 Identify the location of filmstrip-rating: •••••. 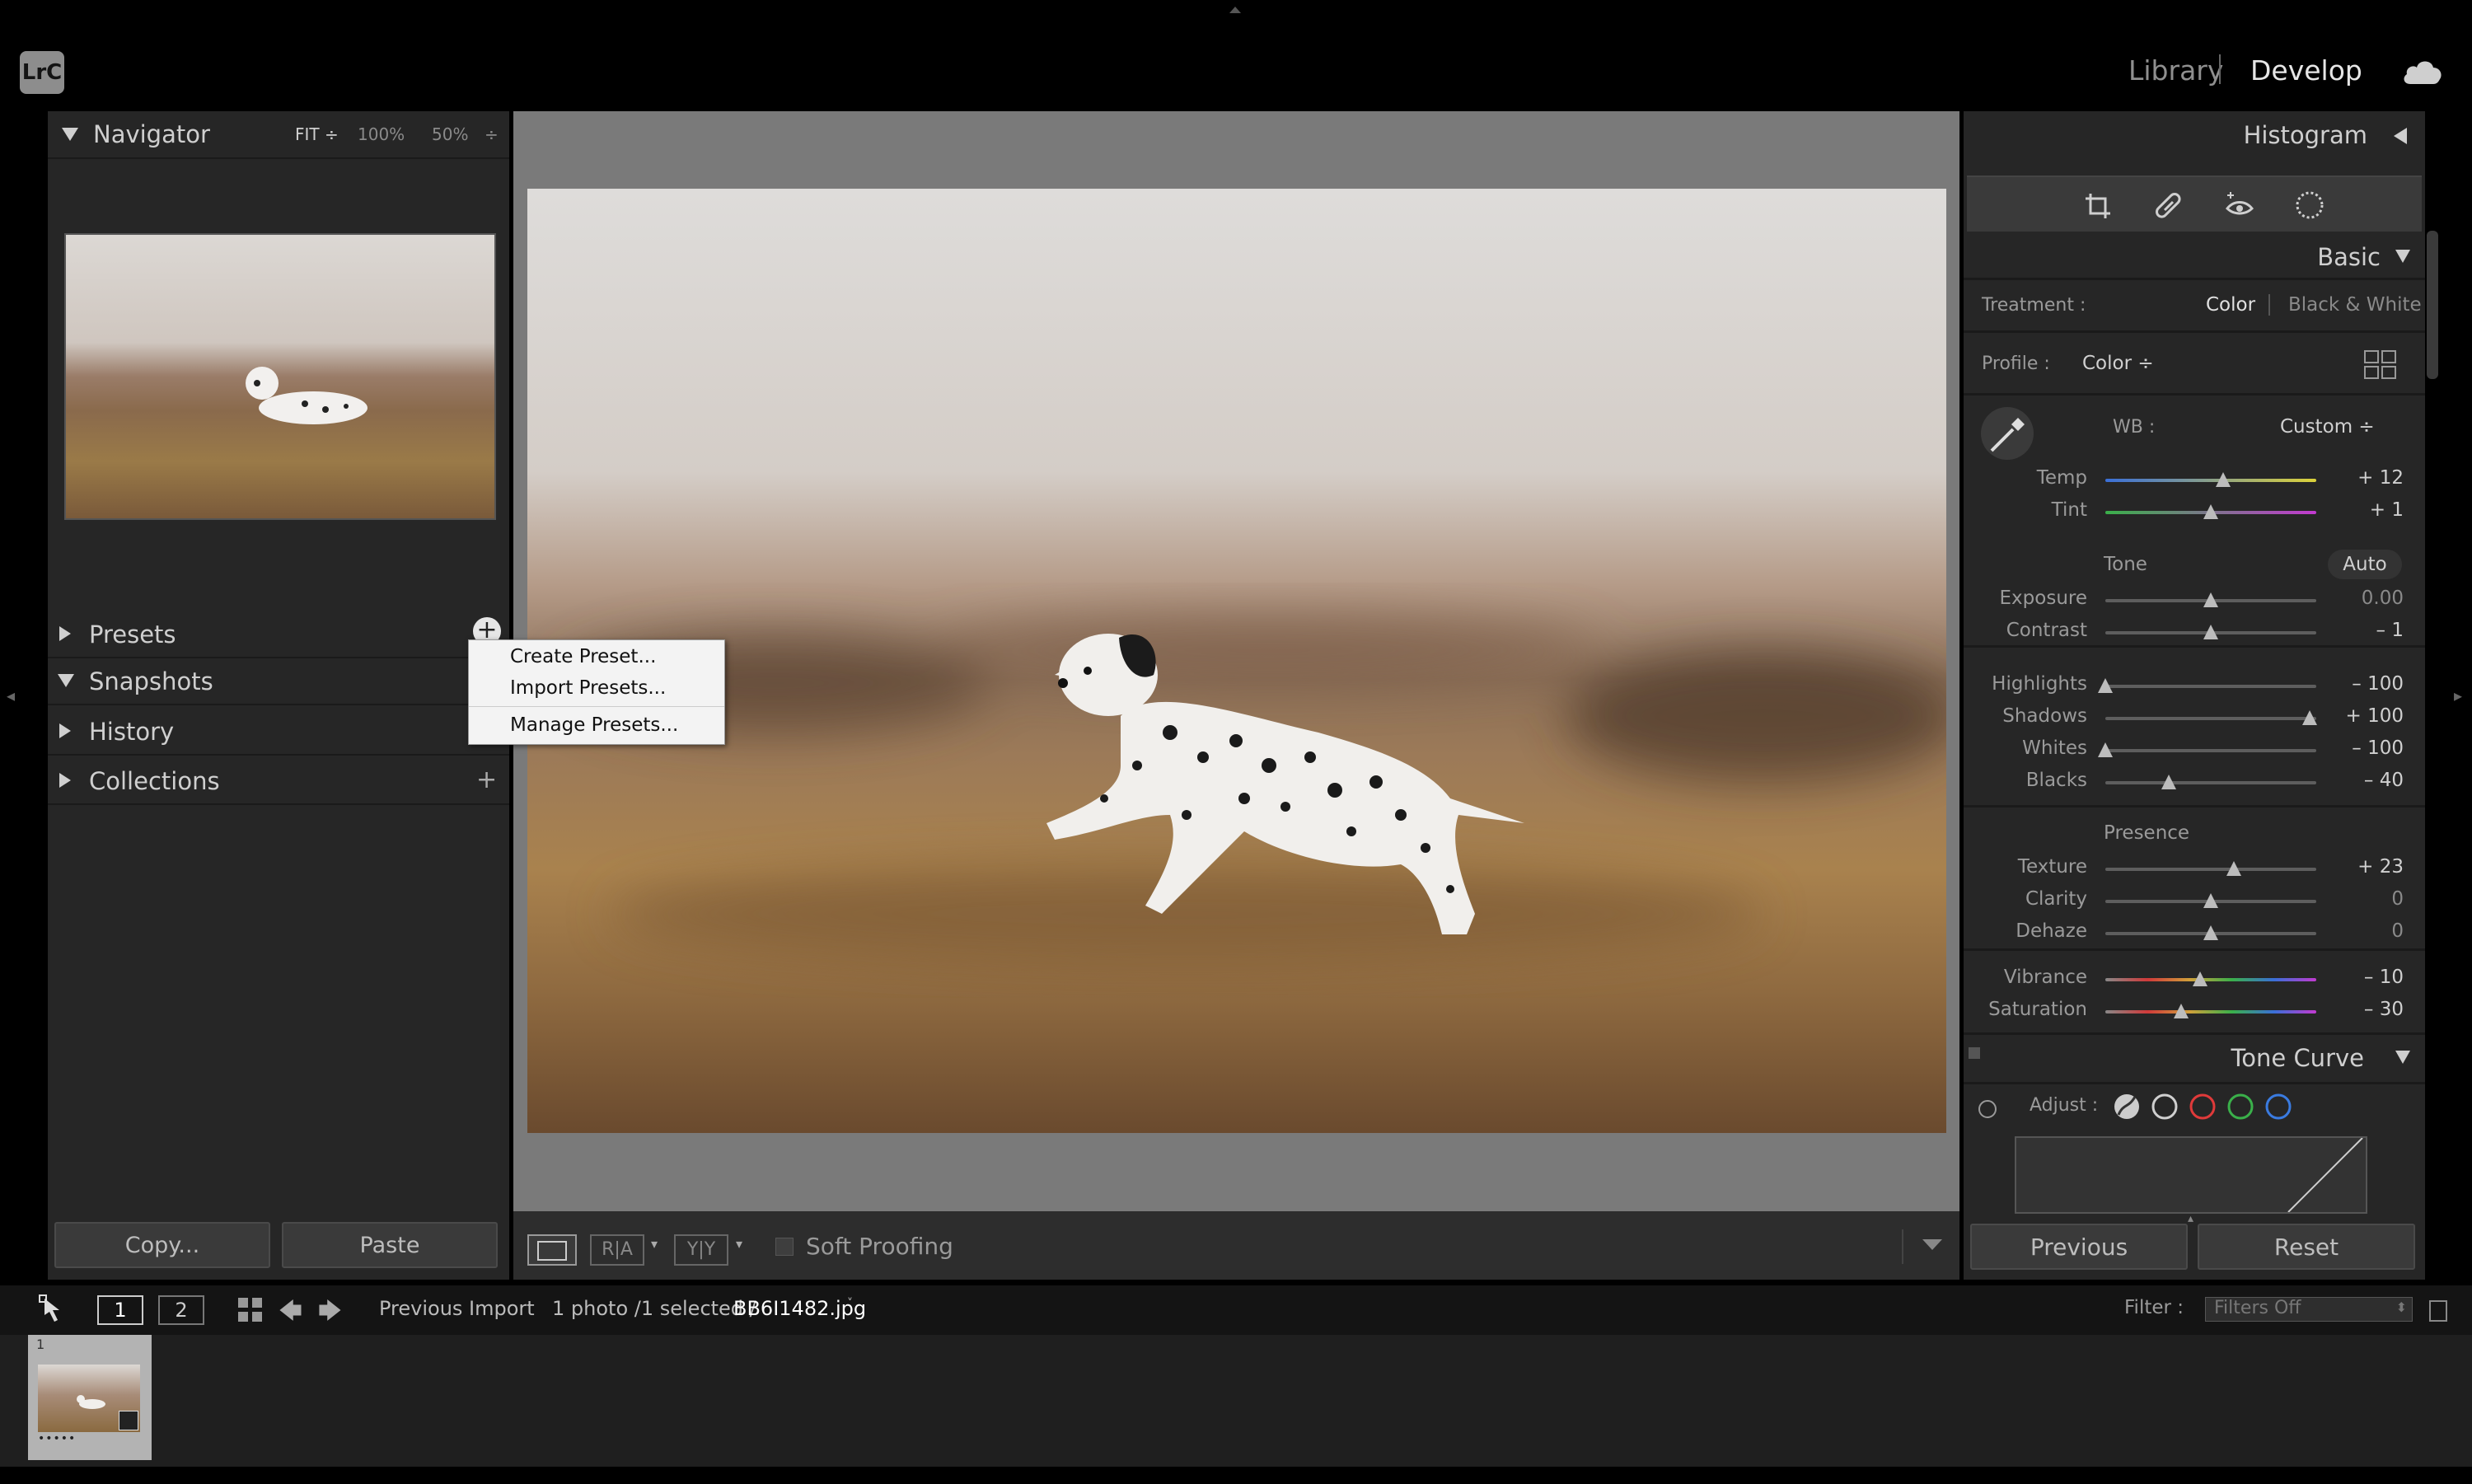
(57, 1439).